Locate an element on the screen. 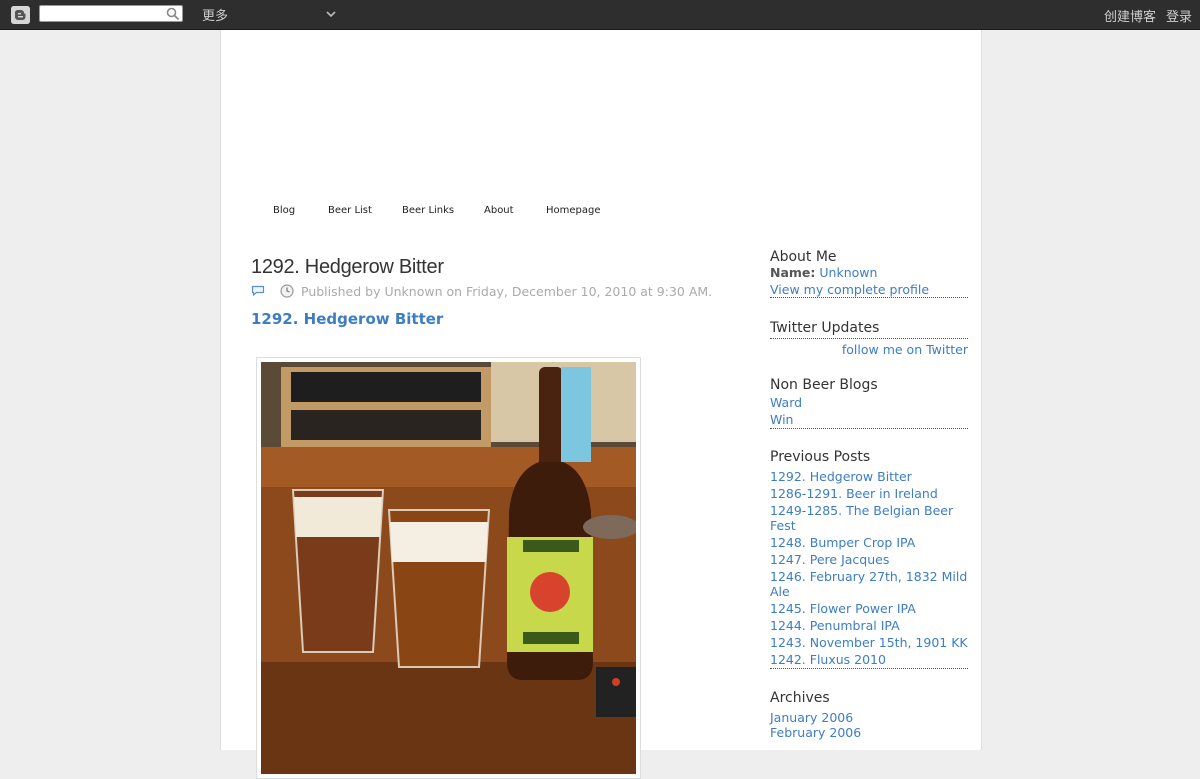 The height and width of the screenshot is (779, 1200). sidebar-archives: Archives January 2006 February 2006 is located at coordinates (869, 715).